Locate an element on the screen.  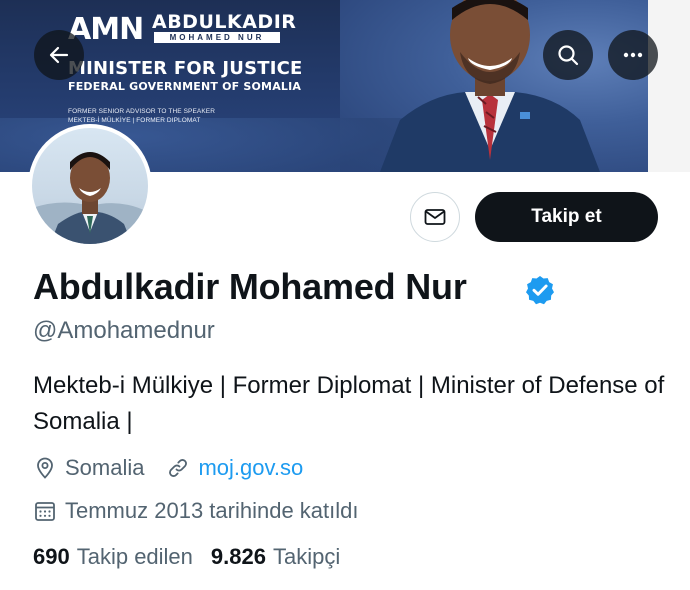
search-icon is located at coordinates (568, 55).